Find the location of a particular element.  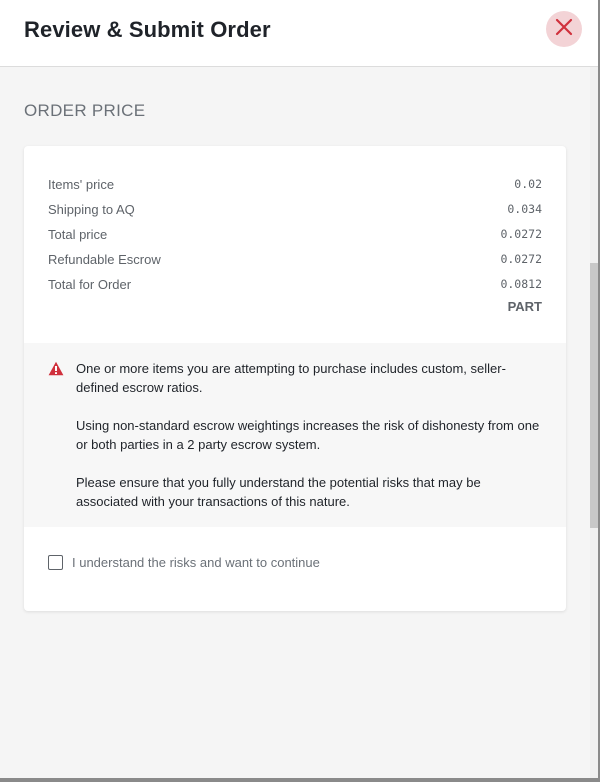

modal-title: Review & Submit Order is located at coordinates (147, 29).